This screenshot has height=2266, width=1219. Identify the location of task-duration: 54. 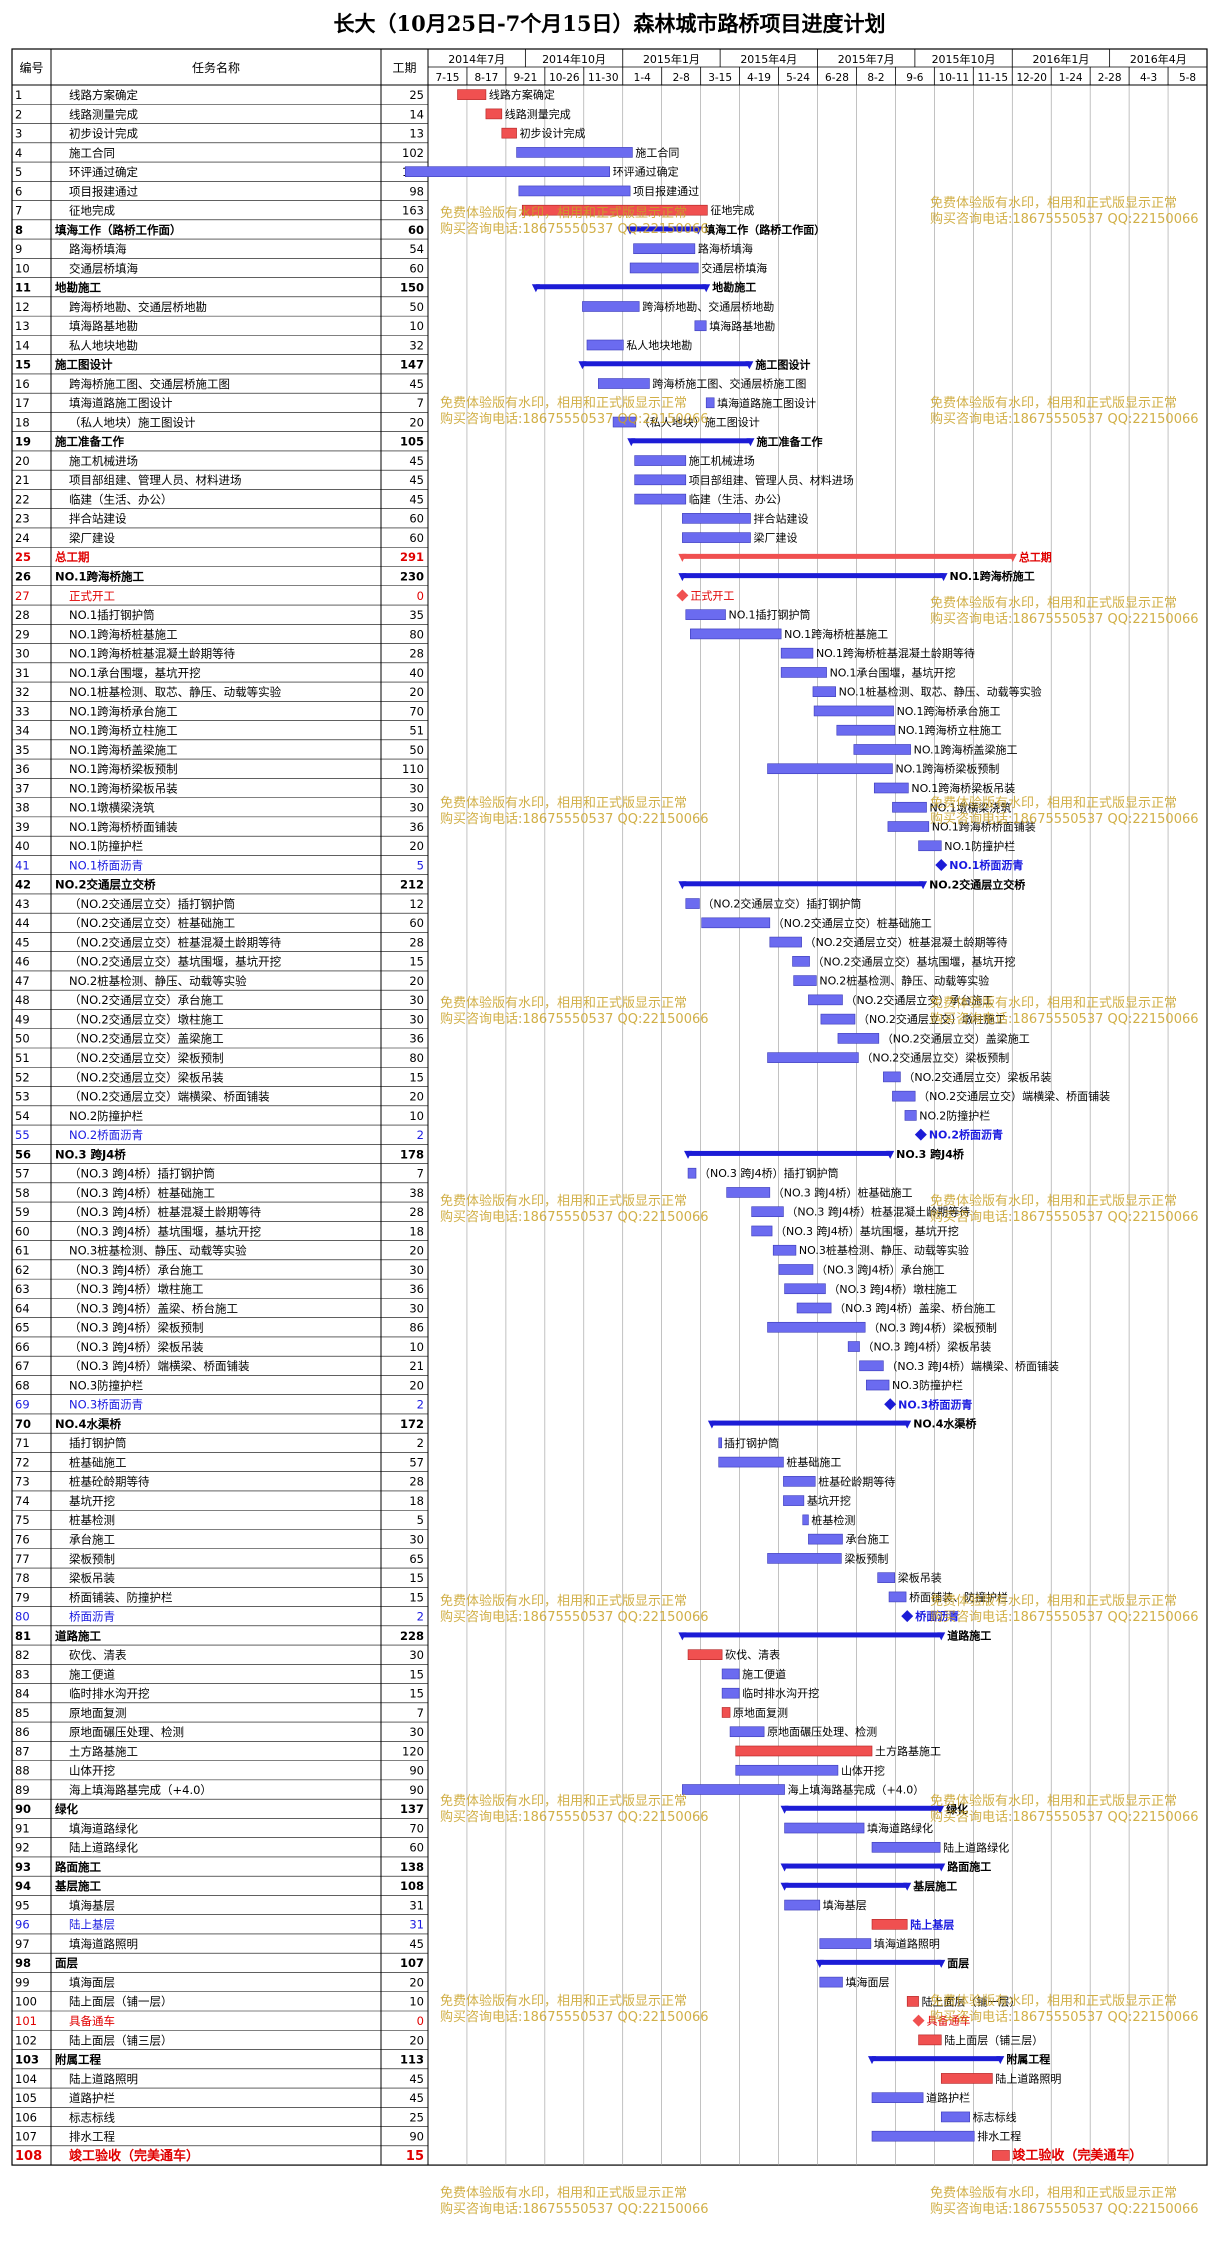
(416, 249).